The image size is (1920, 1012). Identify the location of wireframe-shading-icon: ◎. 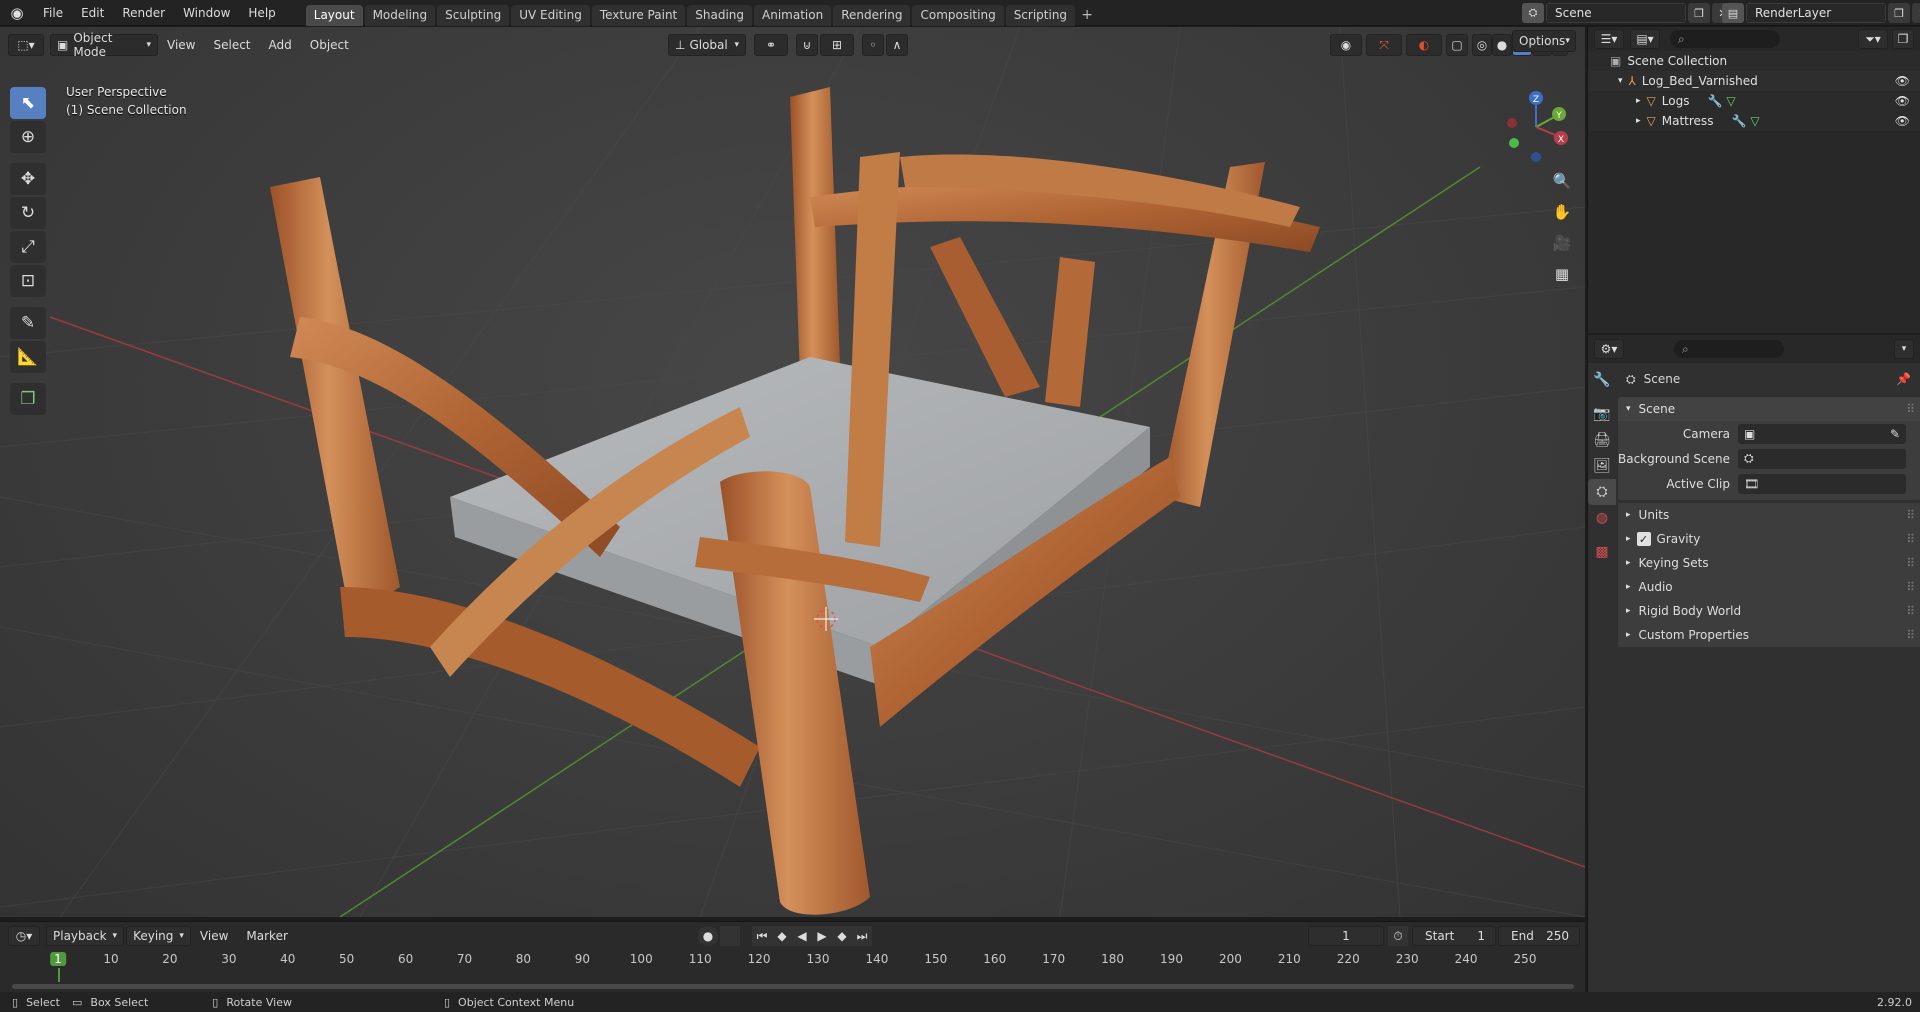
(1482, 45).